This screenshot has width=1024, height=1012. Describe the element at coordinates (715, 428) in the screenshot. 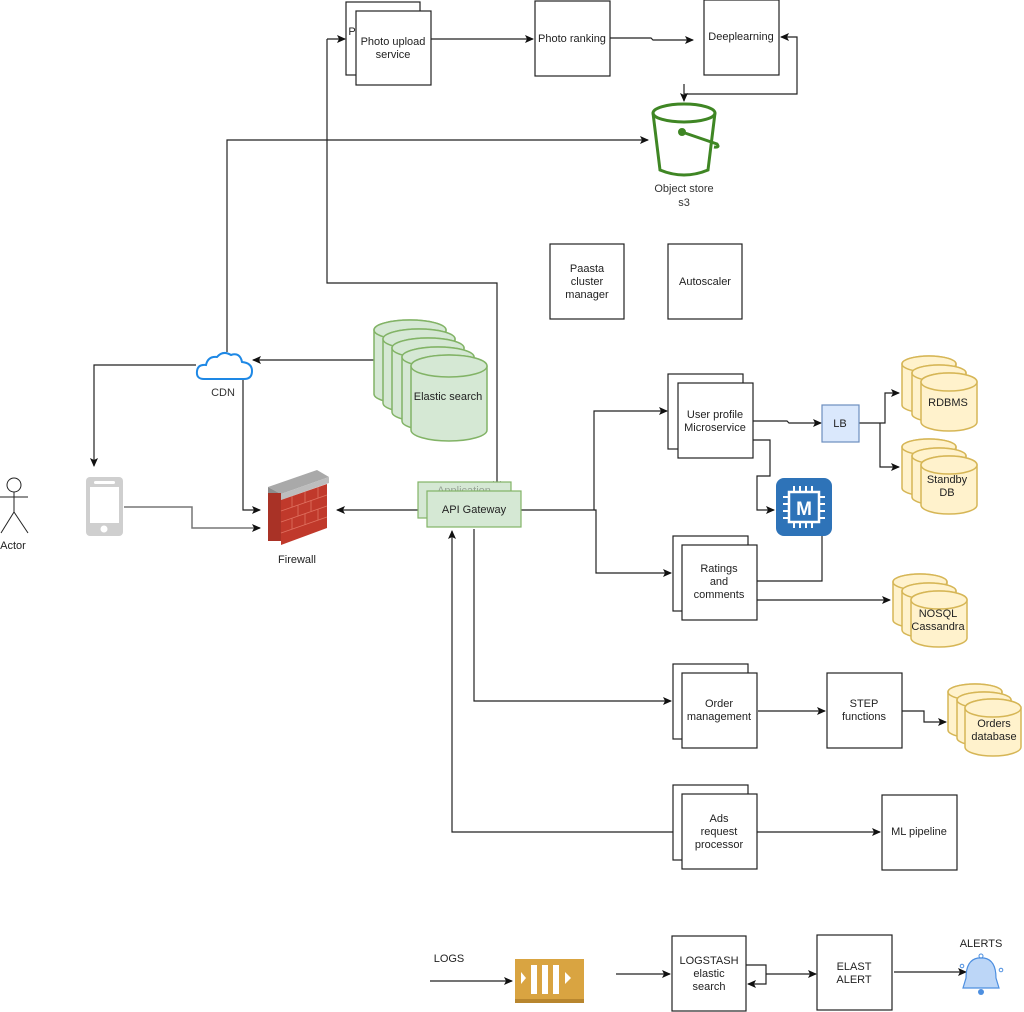

I see `user-profile-label-2: Microservice` at that location.